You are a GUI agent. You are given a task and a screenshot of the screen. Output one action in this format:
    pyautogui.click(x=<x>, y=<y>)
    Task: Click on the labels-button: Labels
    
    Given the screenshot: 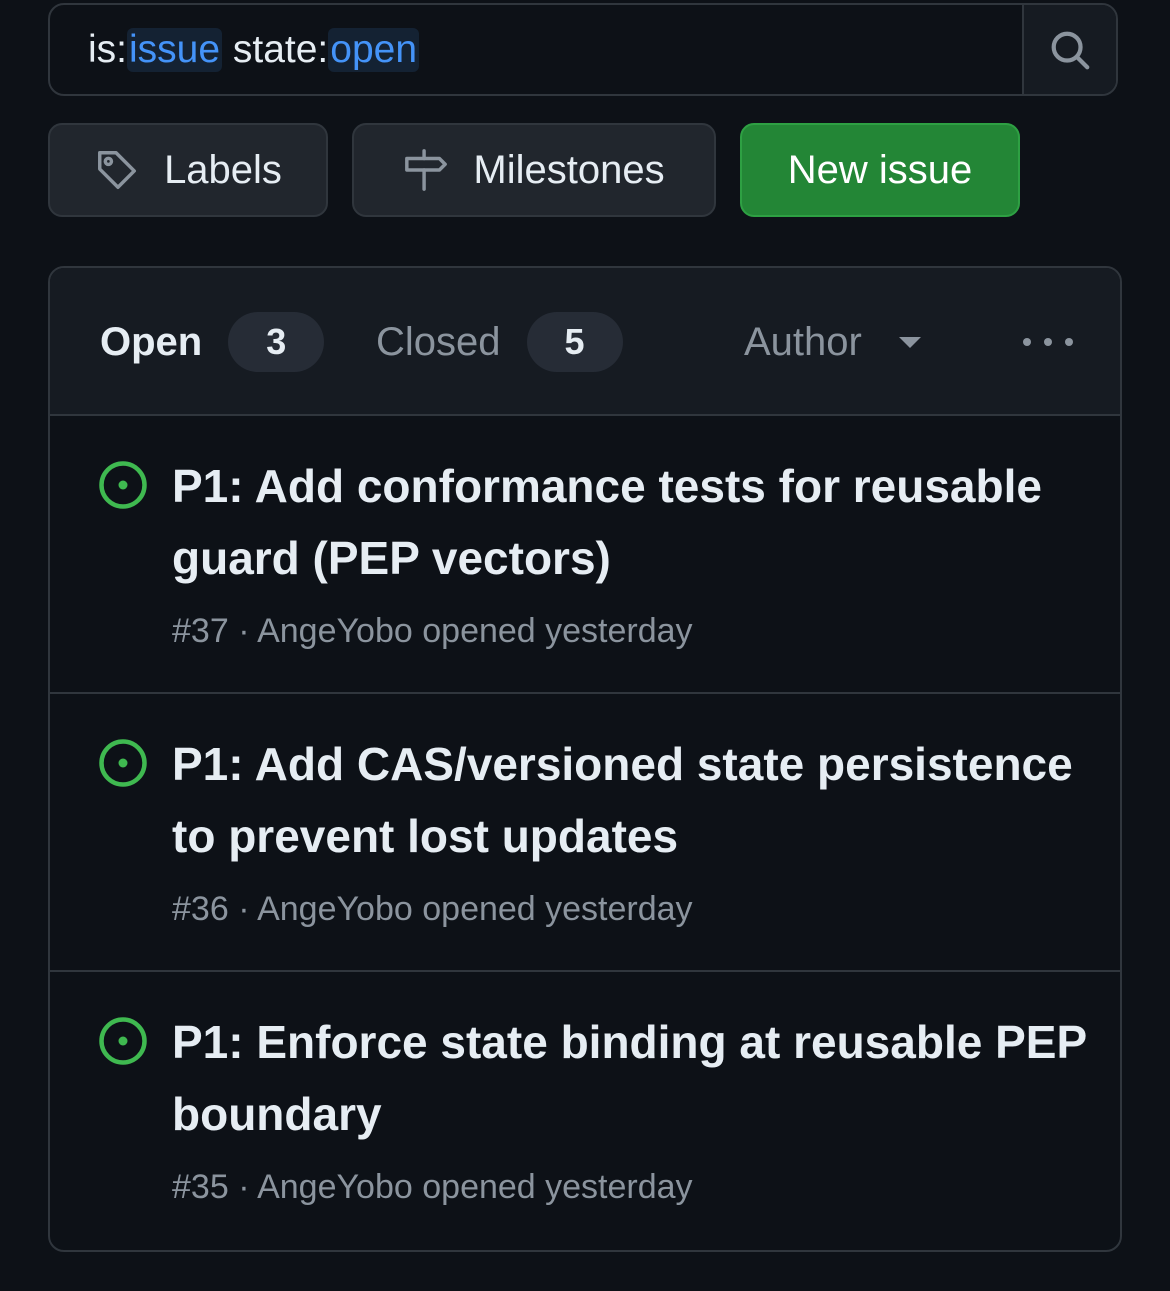 What is the action you would take?
    pyautogui.click(x=188, y=170)
    